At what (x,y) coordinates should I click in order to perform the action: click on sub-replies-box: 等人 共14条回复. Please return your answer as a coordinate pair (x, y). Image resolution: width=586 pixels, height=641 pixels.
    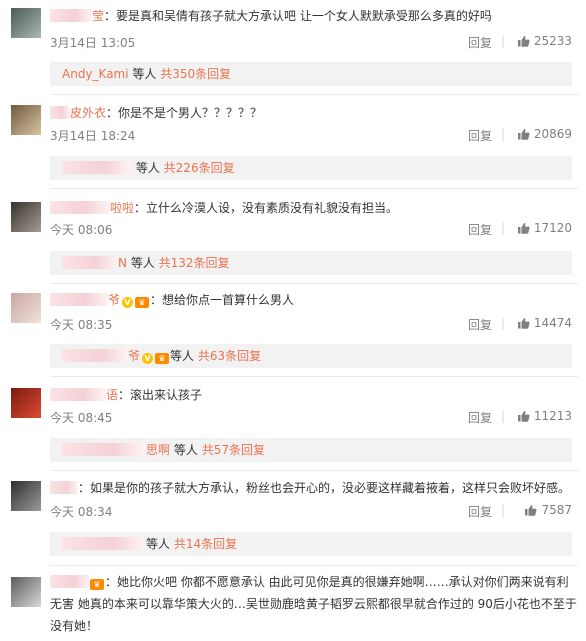
    Looking at the image, I should click on (311, 544).